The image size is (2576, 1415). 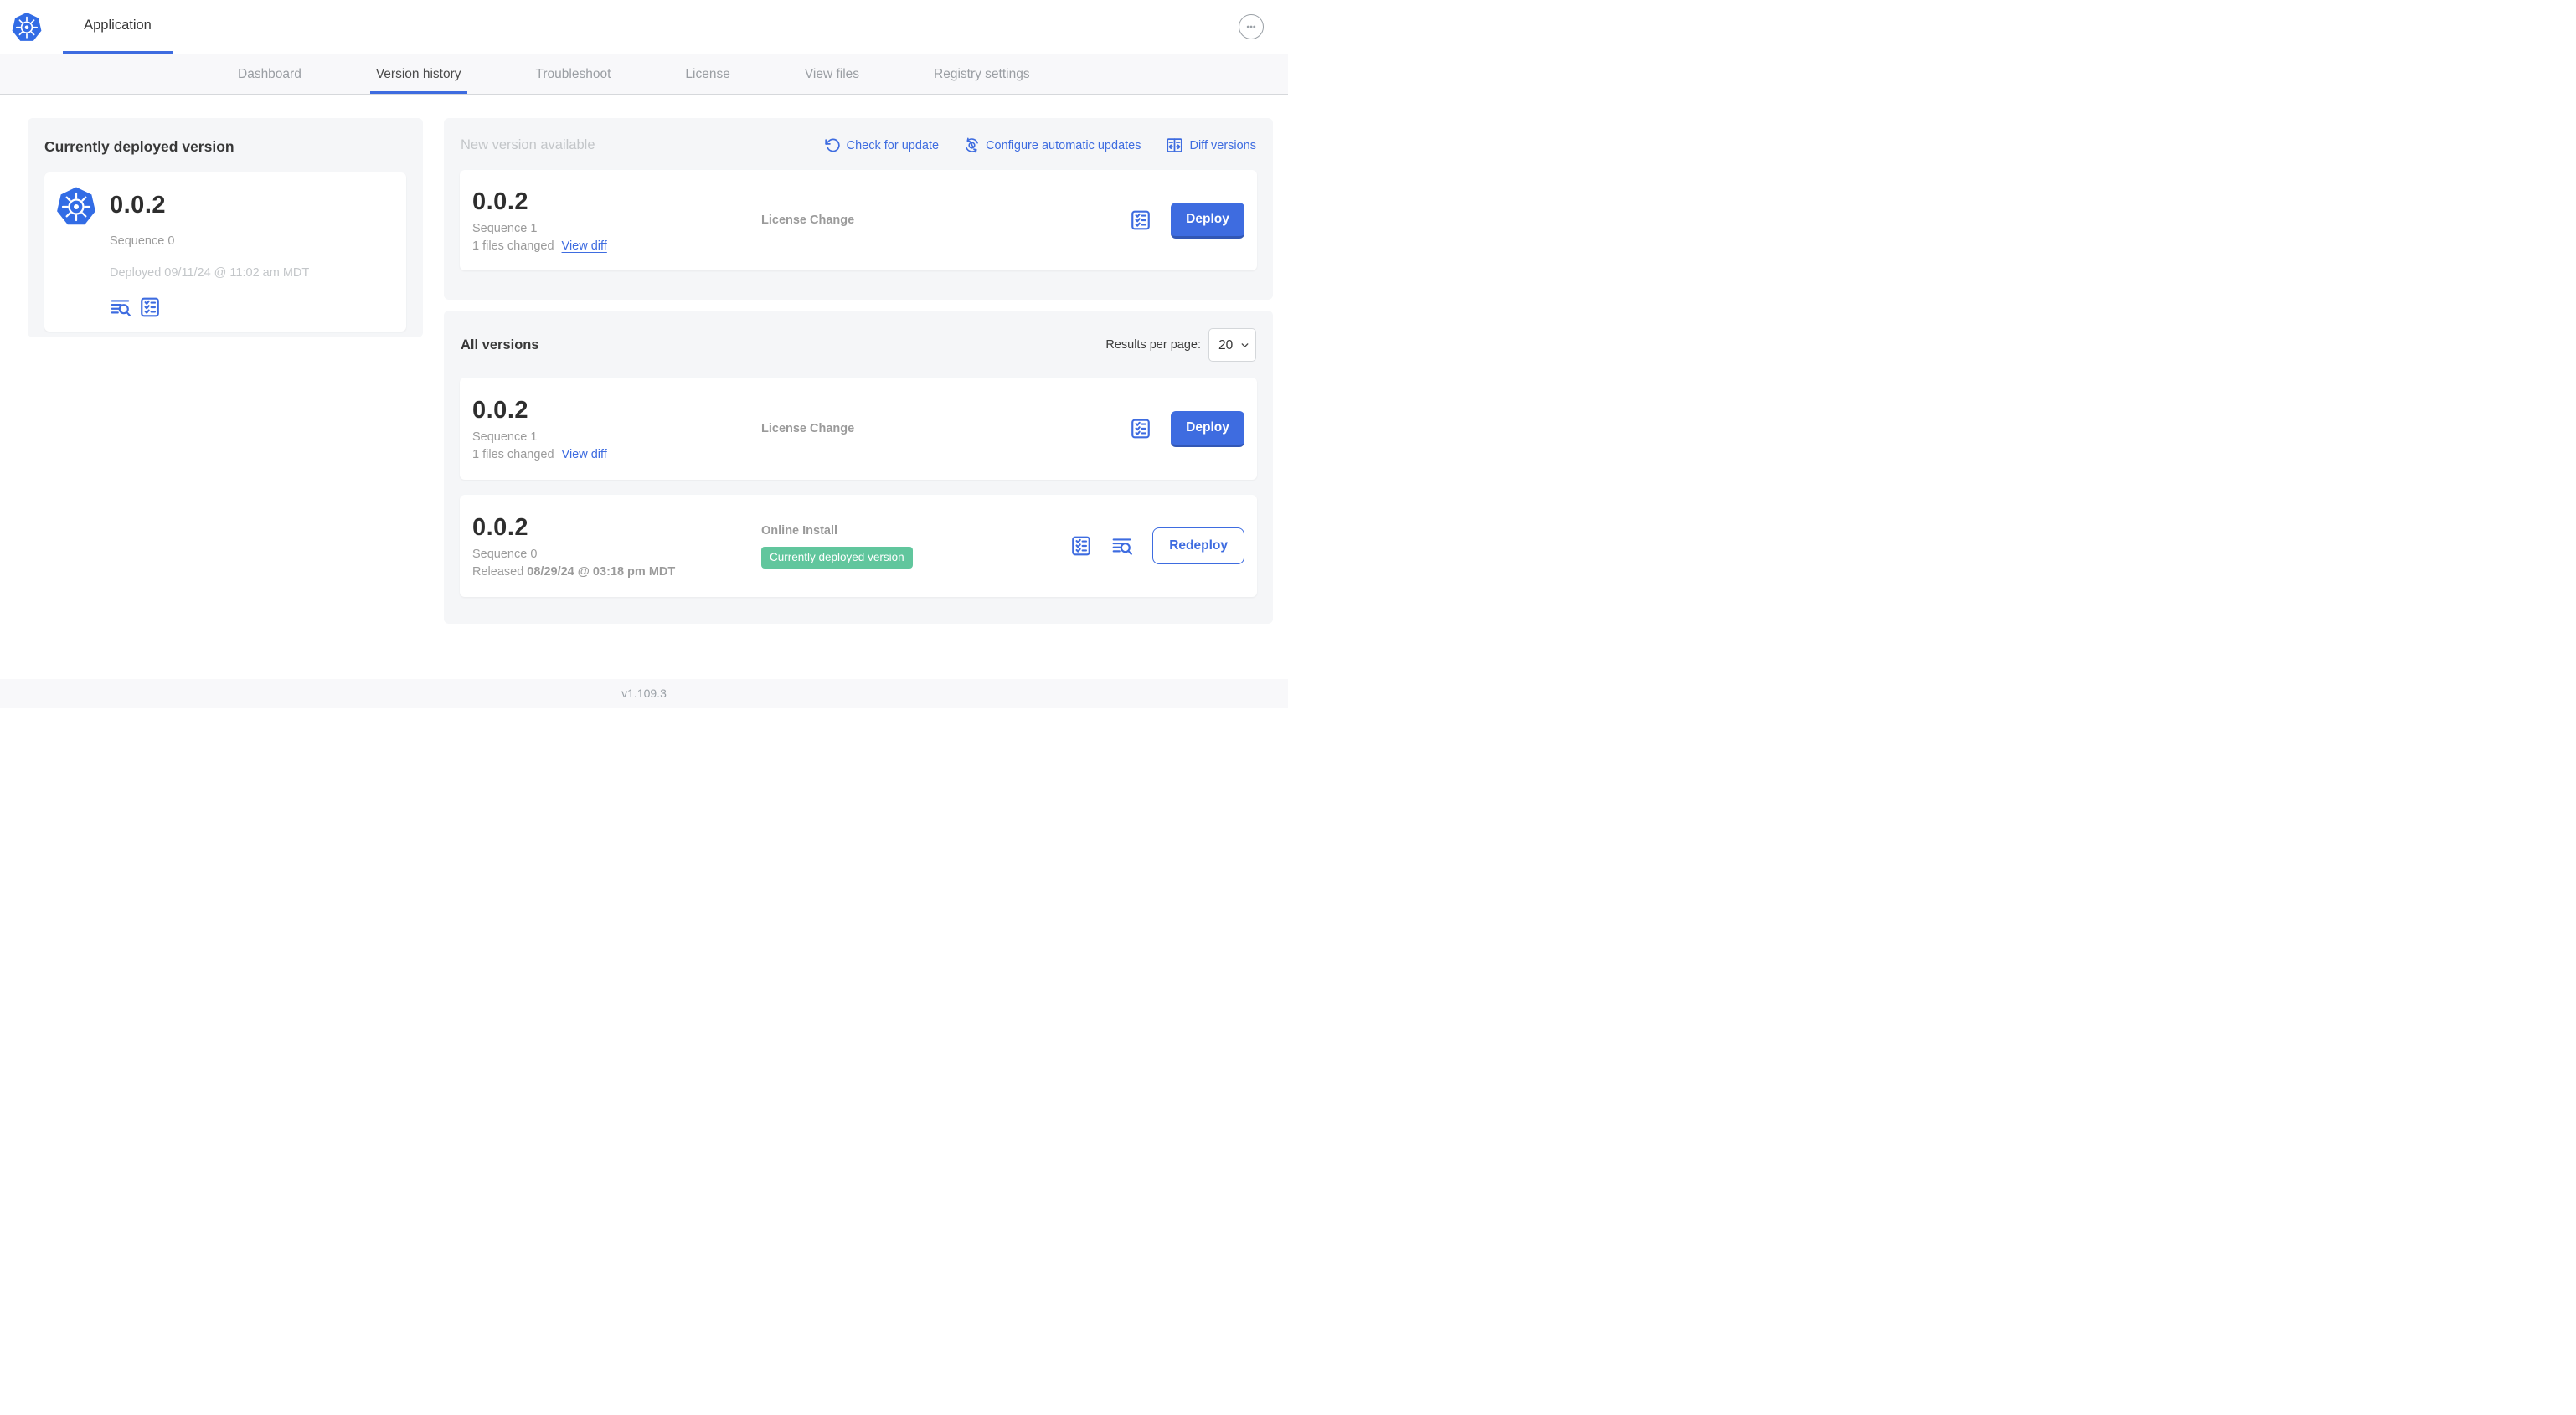 I want to click on check-for-update-link: Check for update, so click(x=882, y=145).